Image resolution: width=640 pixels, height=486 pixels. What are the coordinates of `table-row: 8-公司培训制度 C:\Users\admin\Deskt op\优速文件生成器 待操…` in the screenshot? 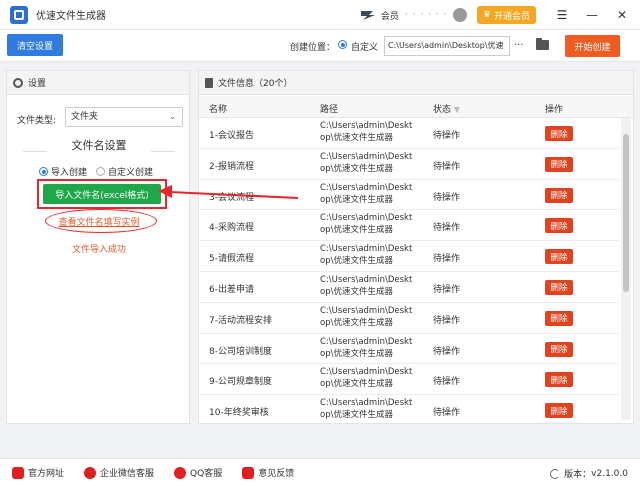 It's located at (409, 349).